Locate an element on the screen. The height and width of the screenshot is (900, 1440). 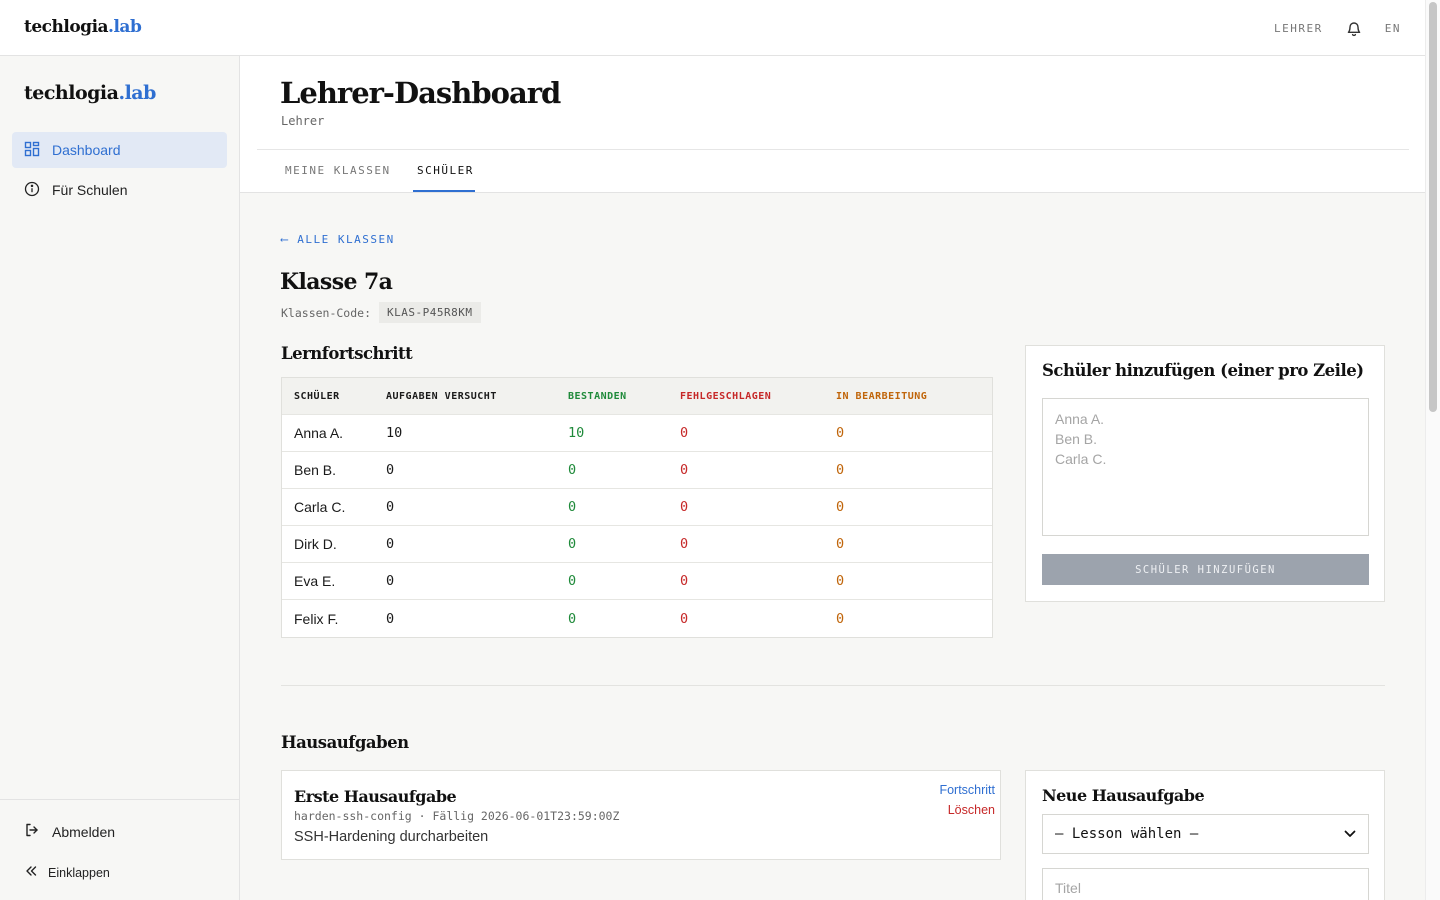
chevrons-left-icon is located at coordinates (31, 872).